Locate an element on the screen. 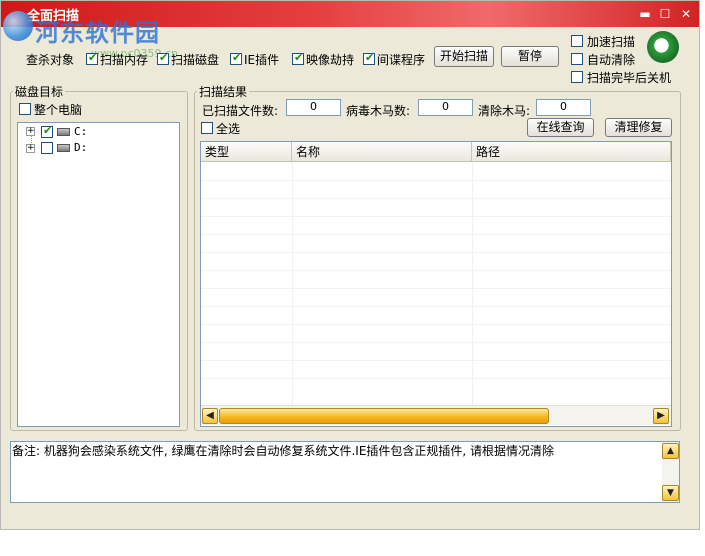 This screenshot has width=705, height=556. clean-repair-button: 清理修复 is located at coordinates (638, 127).